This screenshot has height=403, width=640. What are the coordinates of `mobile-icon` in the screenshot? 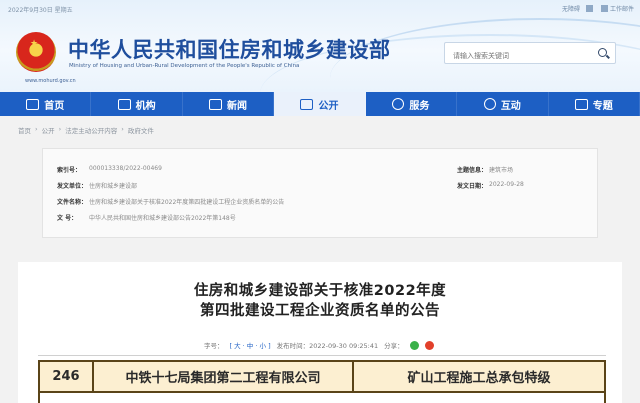 It's located at (590, 8).